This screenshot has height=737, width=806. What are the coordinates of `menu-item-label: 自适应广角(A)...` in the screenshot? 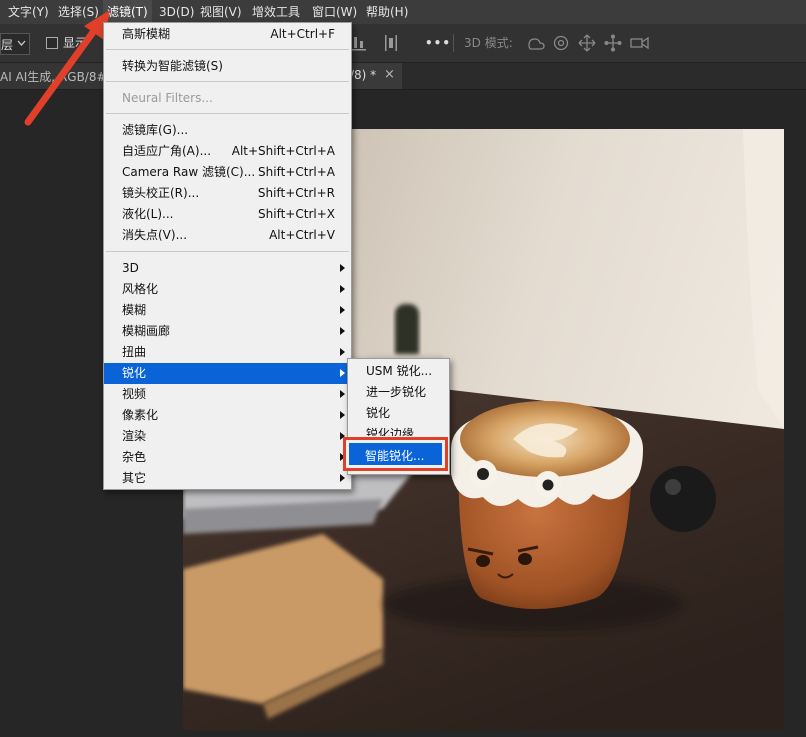 It's located at (167, 151).